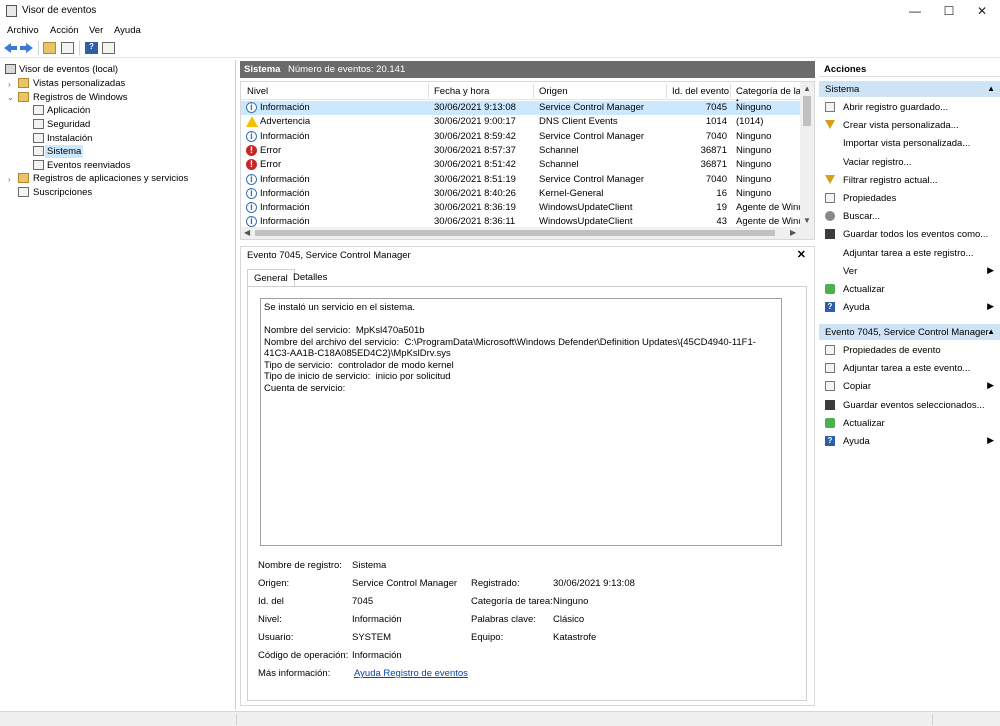  What do you see at coordinates (578, 122) in the screenshot?
I see `cell-source: DNS Client Events` at bounding box center [578, 122].